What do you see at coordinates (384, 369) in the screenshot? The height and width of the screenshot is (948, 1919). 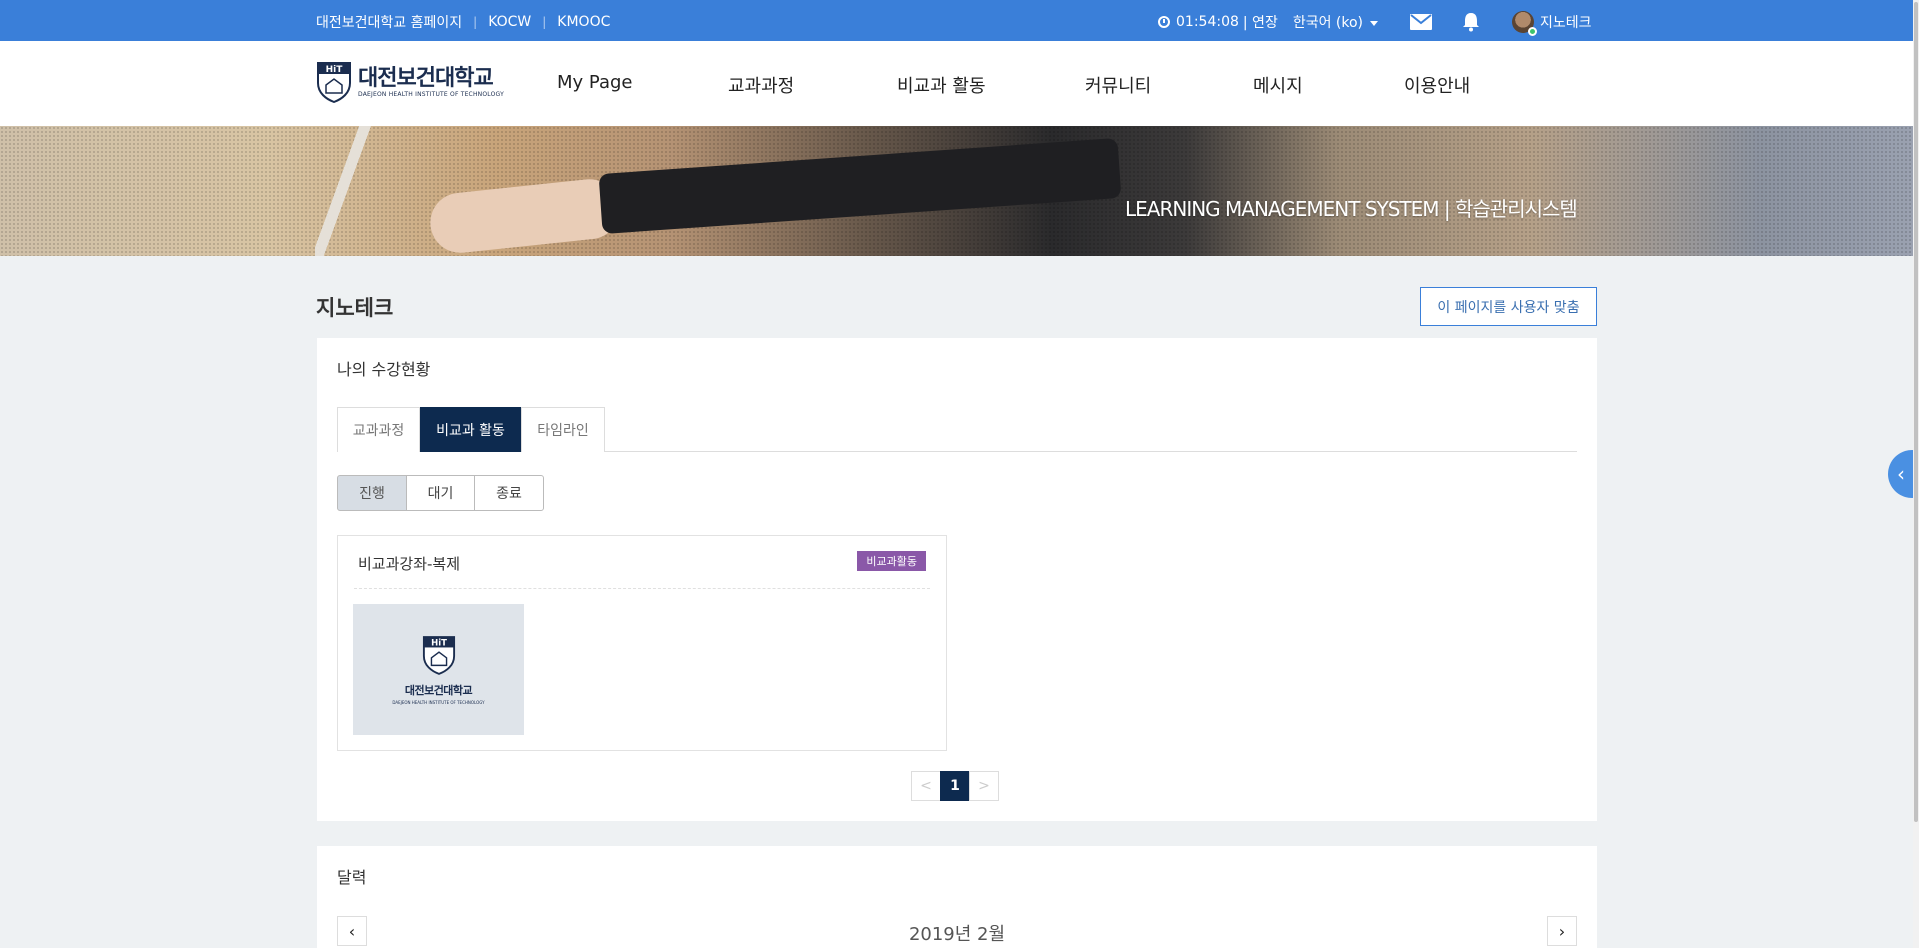 I see `enrollment-title: 나의 수강현황` at bounding box center [384, 369].